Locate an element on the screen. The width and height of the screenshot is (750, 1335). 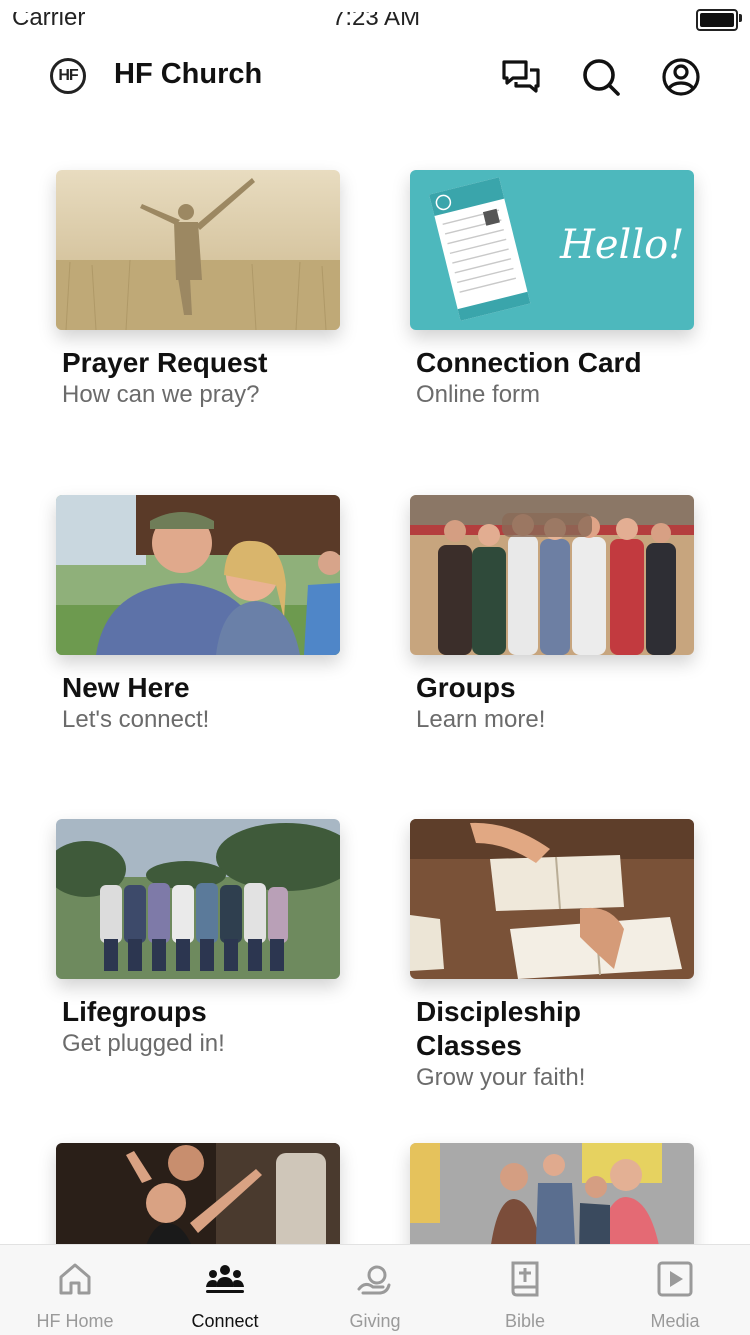
new-here-image is located at coordinates (198, 575).